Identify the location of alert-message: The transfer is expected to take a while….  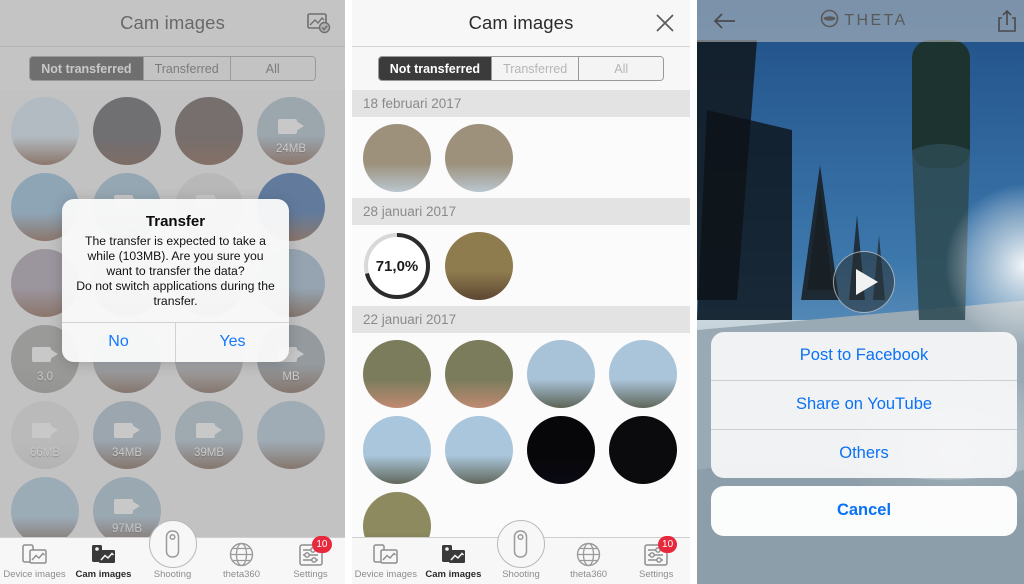
(175, 271).